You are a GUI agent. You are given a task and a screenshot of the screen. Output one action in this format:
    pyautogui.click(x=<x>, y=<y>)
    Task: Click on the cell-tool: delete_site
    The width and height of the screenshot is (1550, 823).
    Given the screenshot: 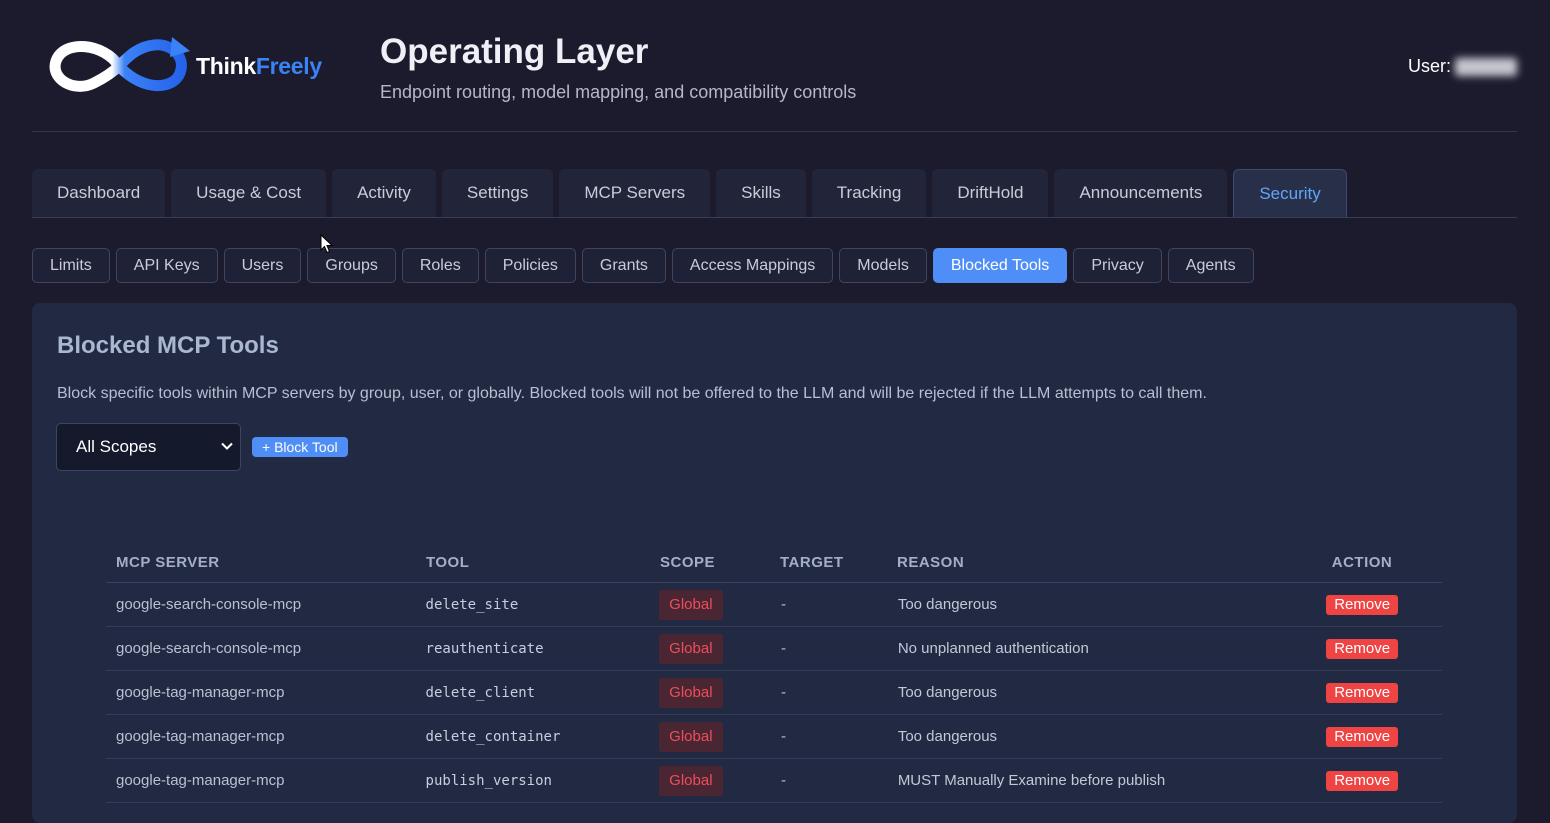 What is the action you would take?
    pyautogui.click(x=472, y=604)
    